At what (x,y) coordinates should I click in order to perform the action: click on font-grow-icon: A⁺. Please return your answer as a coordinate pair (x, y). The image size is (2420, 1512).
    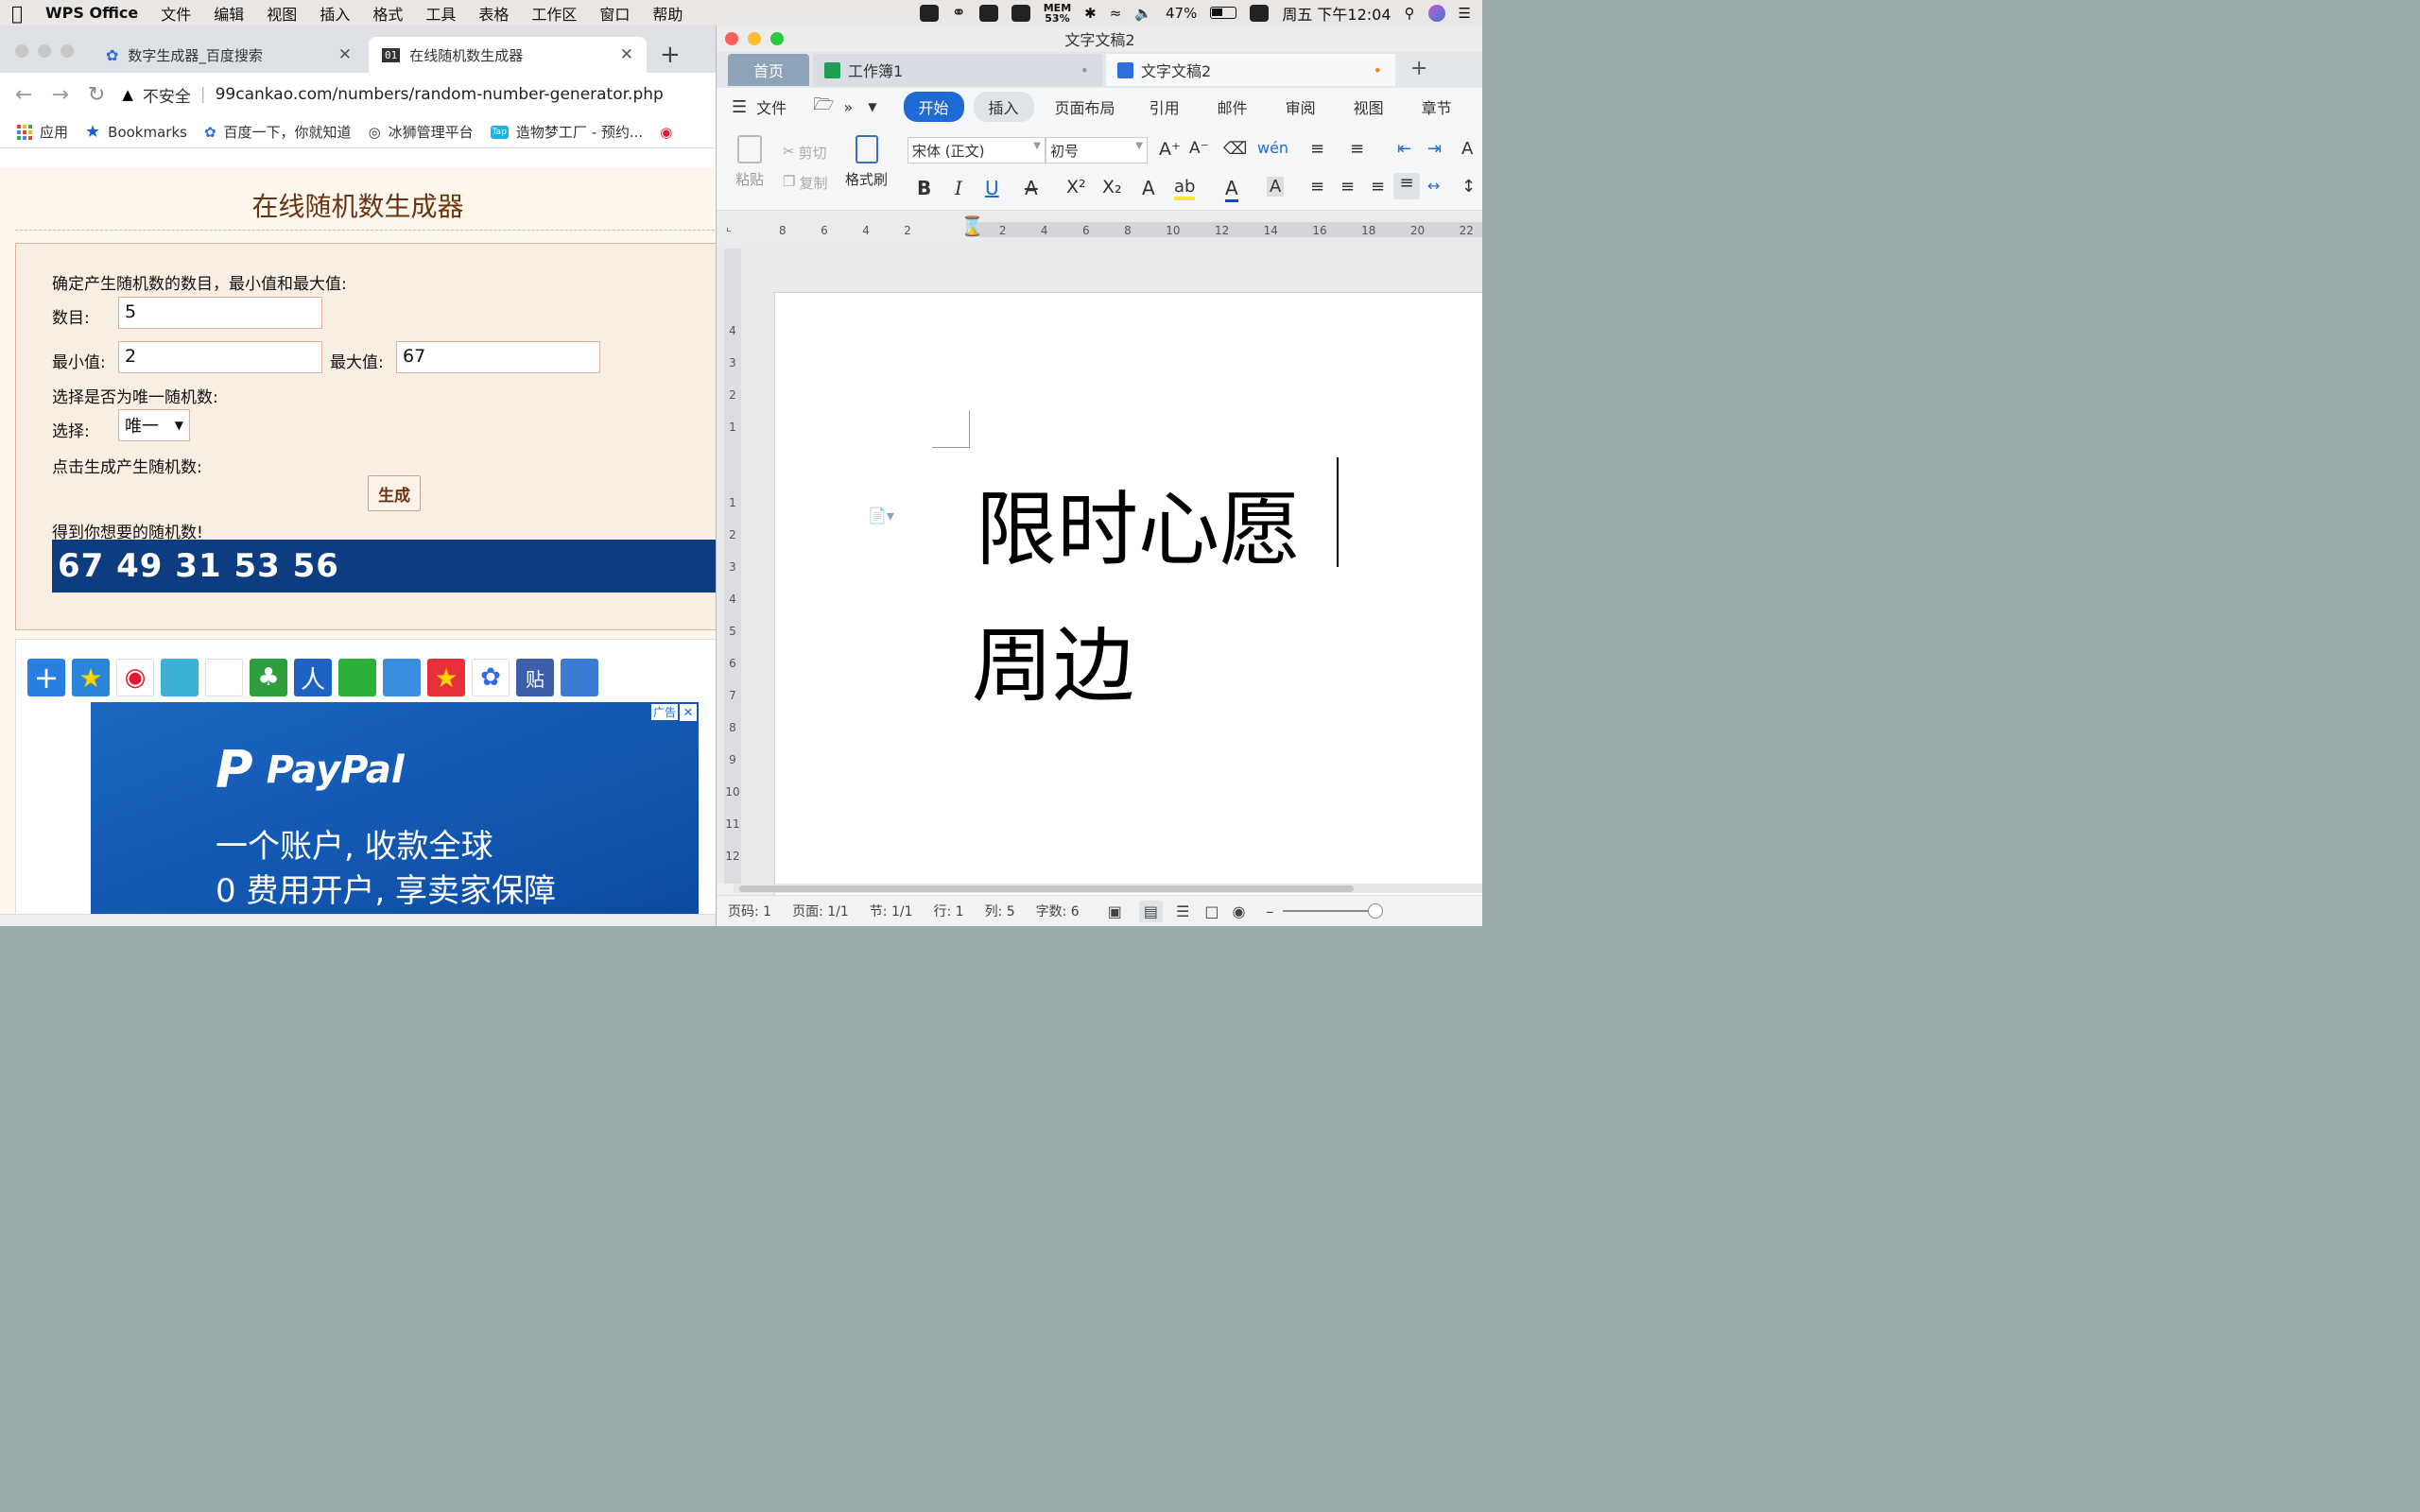
    Looking at the image, I should click on (1170, 149).